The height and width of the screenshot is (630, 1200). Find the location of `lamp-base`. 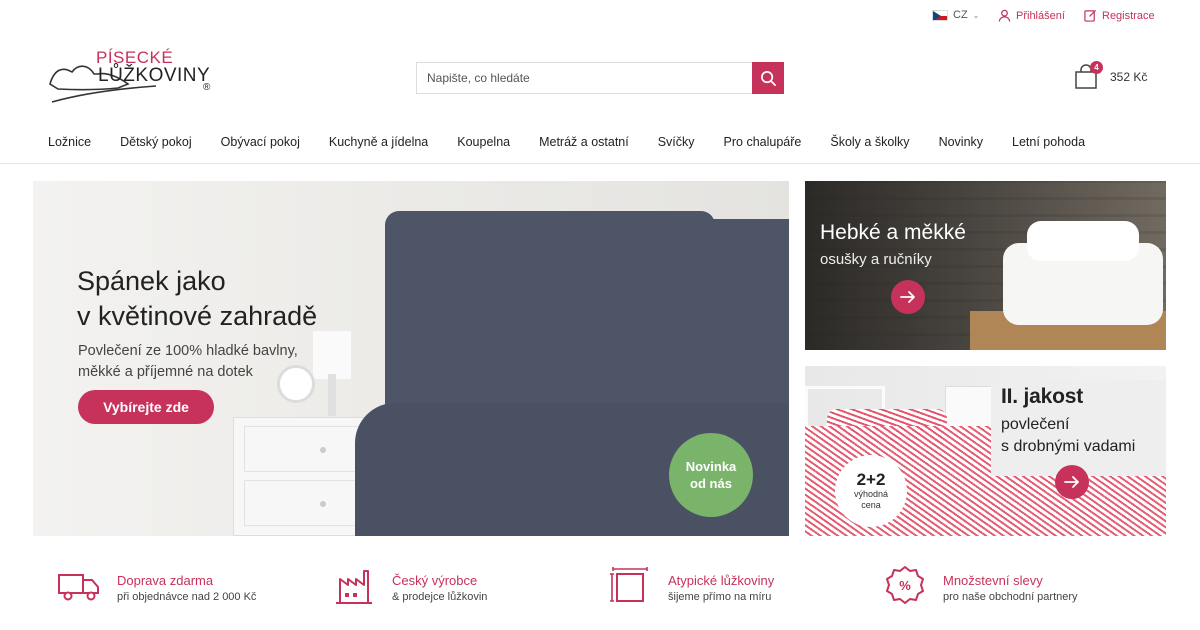

lamp-base is located at coordinates (332, 395).